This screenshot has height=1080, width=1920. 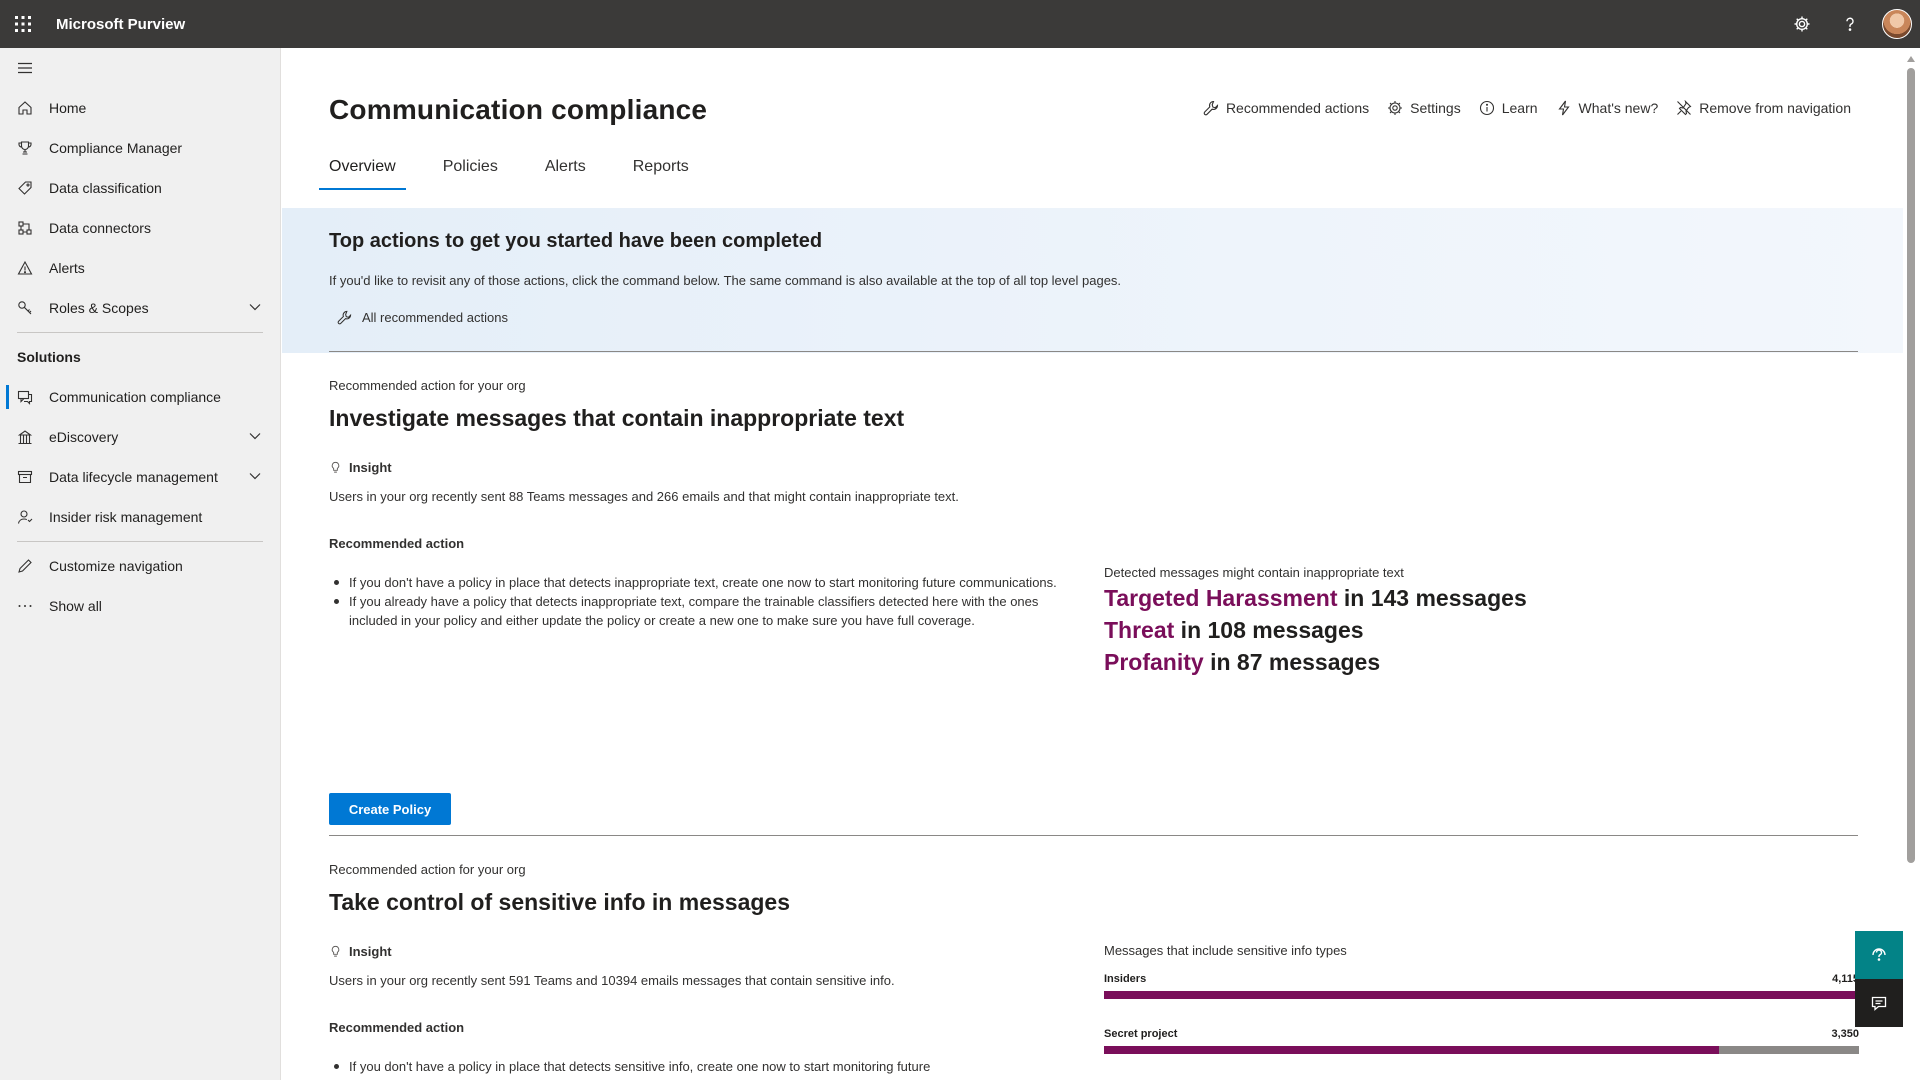 I want to click on tab-alerts: Alerts, so click(x=565, y=171).